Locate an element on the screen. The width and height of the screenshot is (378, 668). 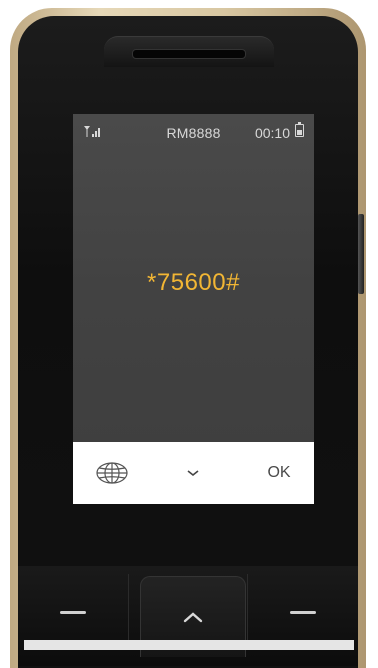
hardware-keypad is located at coordinates (188, 616).